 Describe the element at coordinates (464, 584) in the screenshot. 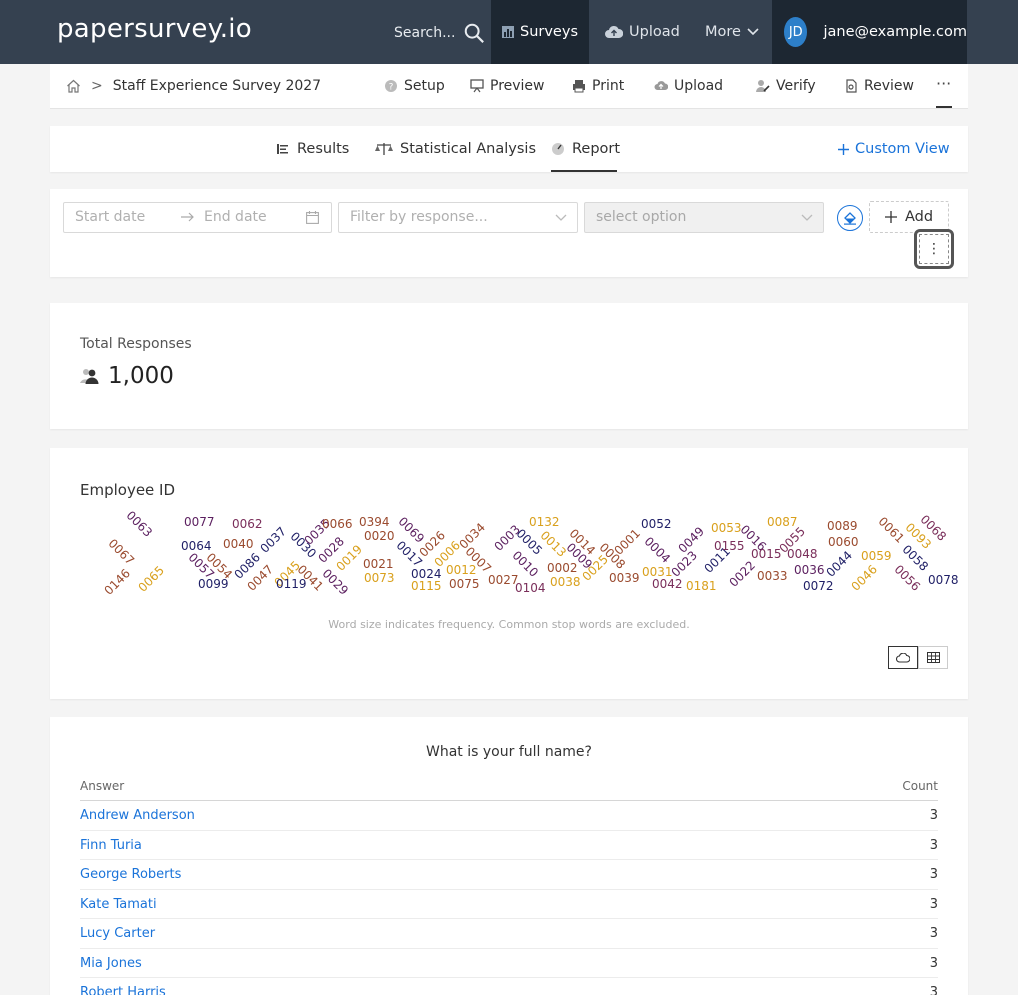

I see `word-cloud-word: 0075` at that location.